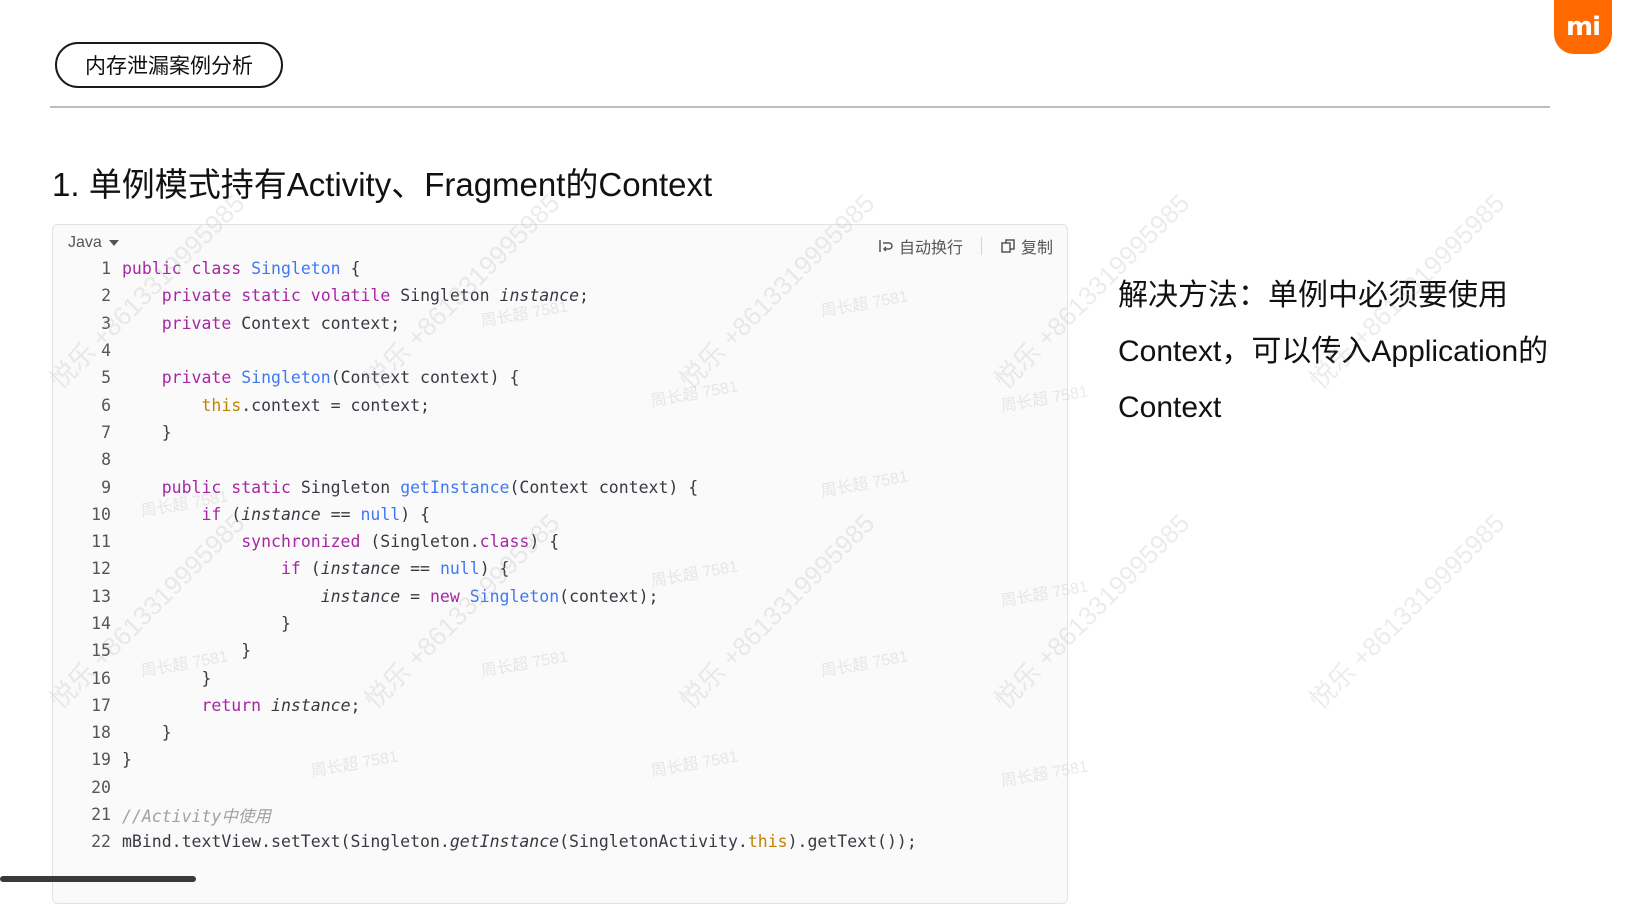  I want to click on code-text: instance = new Singleton(context);, so click(489, 596).